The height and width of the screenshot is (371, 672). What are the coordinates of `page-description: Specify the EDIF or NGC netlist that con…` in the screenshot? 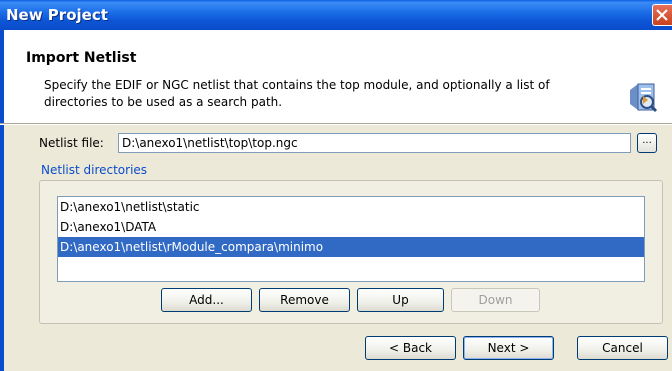 It's located at (297, 93).